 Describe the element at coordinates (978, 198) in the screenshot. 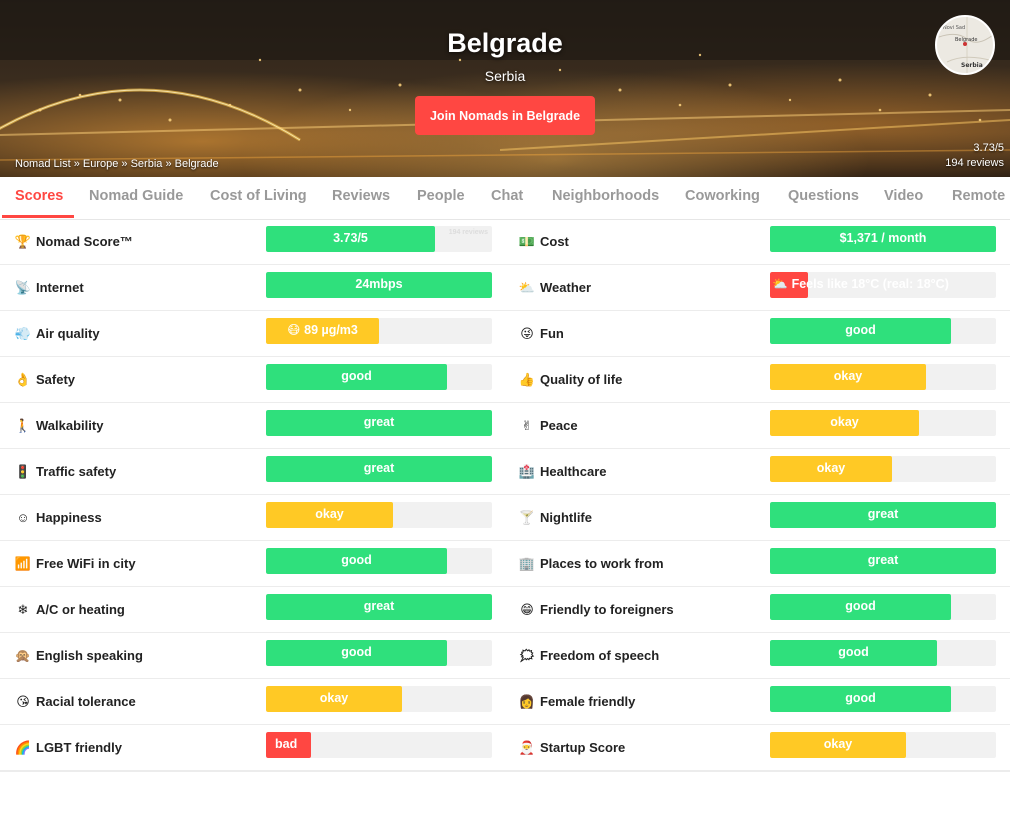

I see `tab-remote: Remote` at that location.